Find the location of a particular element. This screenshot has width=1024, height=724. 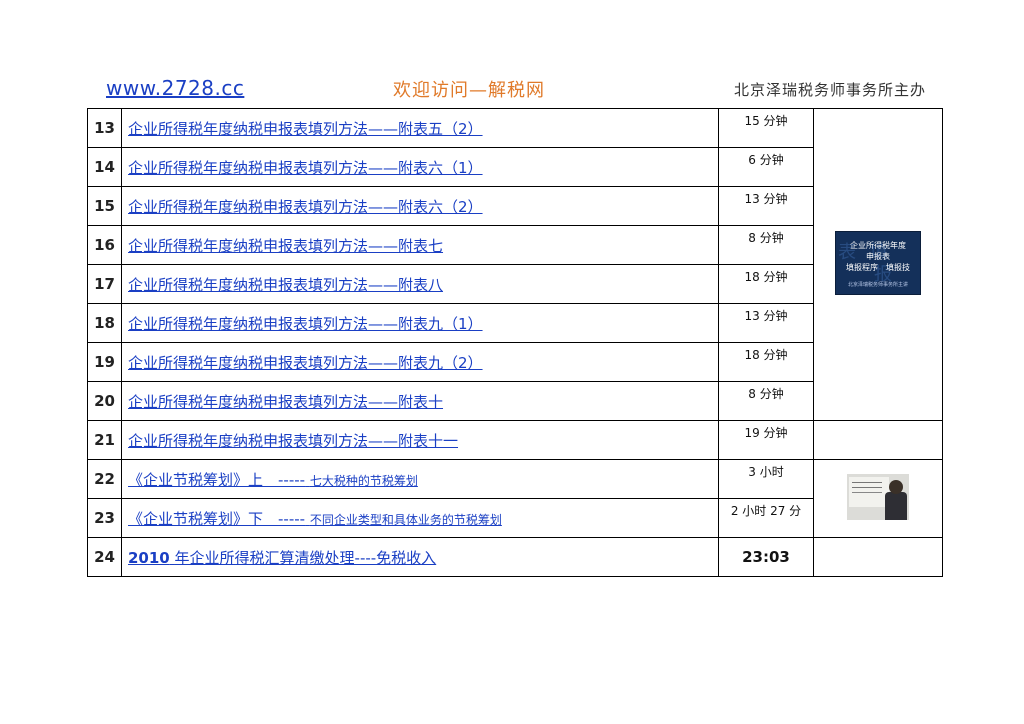

host-text: 北京泽瑞税务师事务所主办 is located at coordinates (829, 90).